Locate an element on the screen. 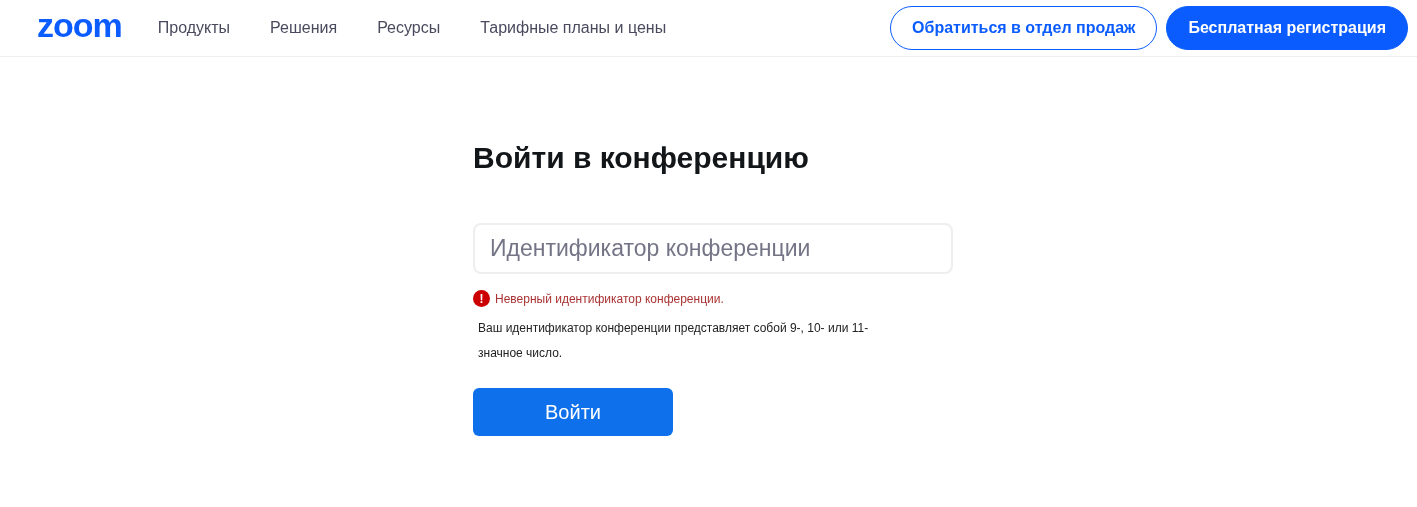  signup-button: Бесплатная регистрация is located at coordinates (1287, 28).